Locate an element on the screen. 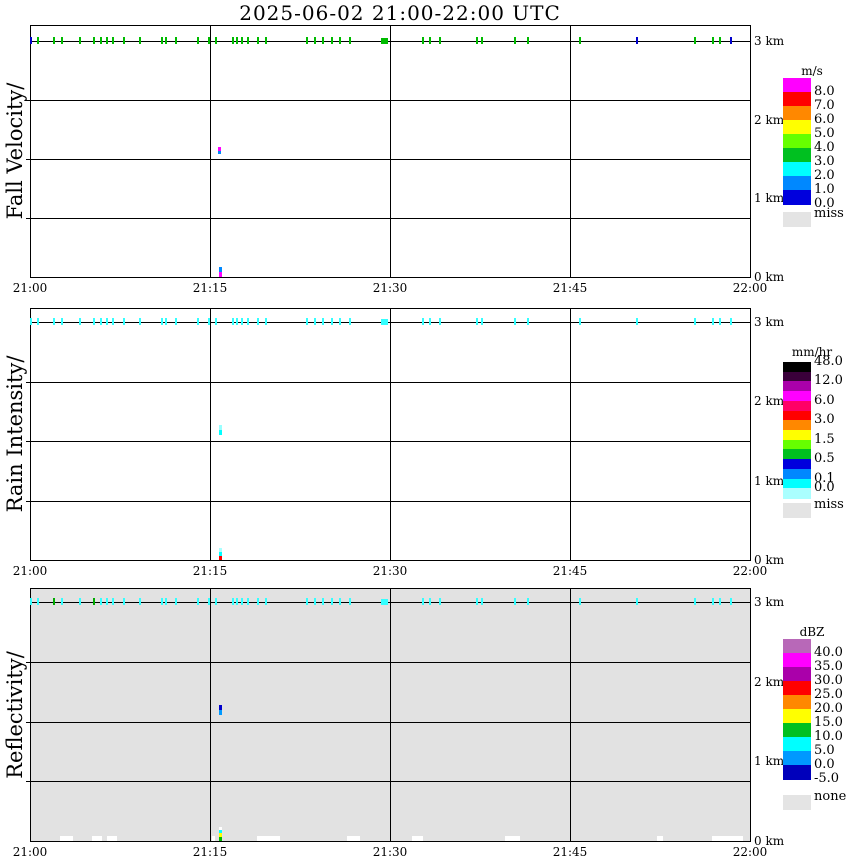 Image resolution: width=850 pixels, height=868 pixels. rain-intensity-legend-label: 12.0 is located at coordinates (828, 381).